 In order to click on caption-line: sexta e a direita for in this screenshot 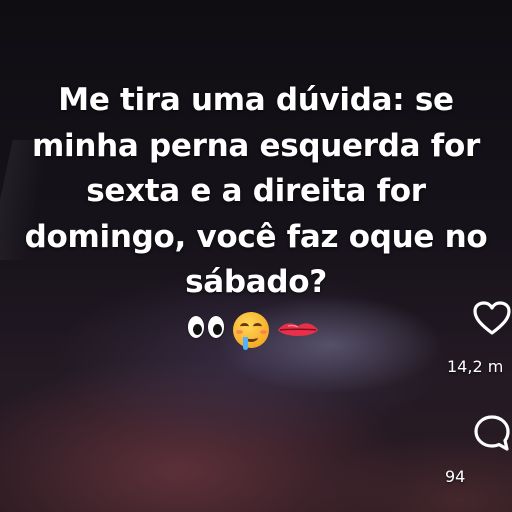, I will do `click(256, 191)`.